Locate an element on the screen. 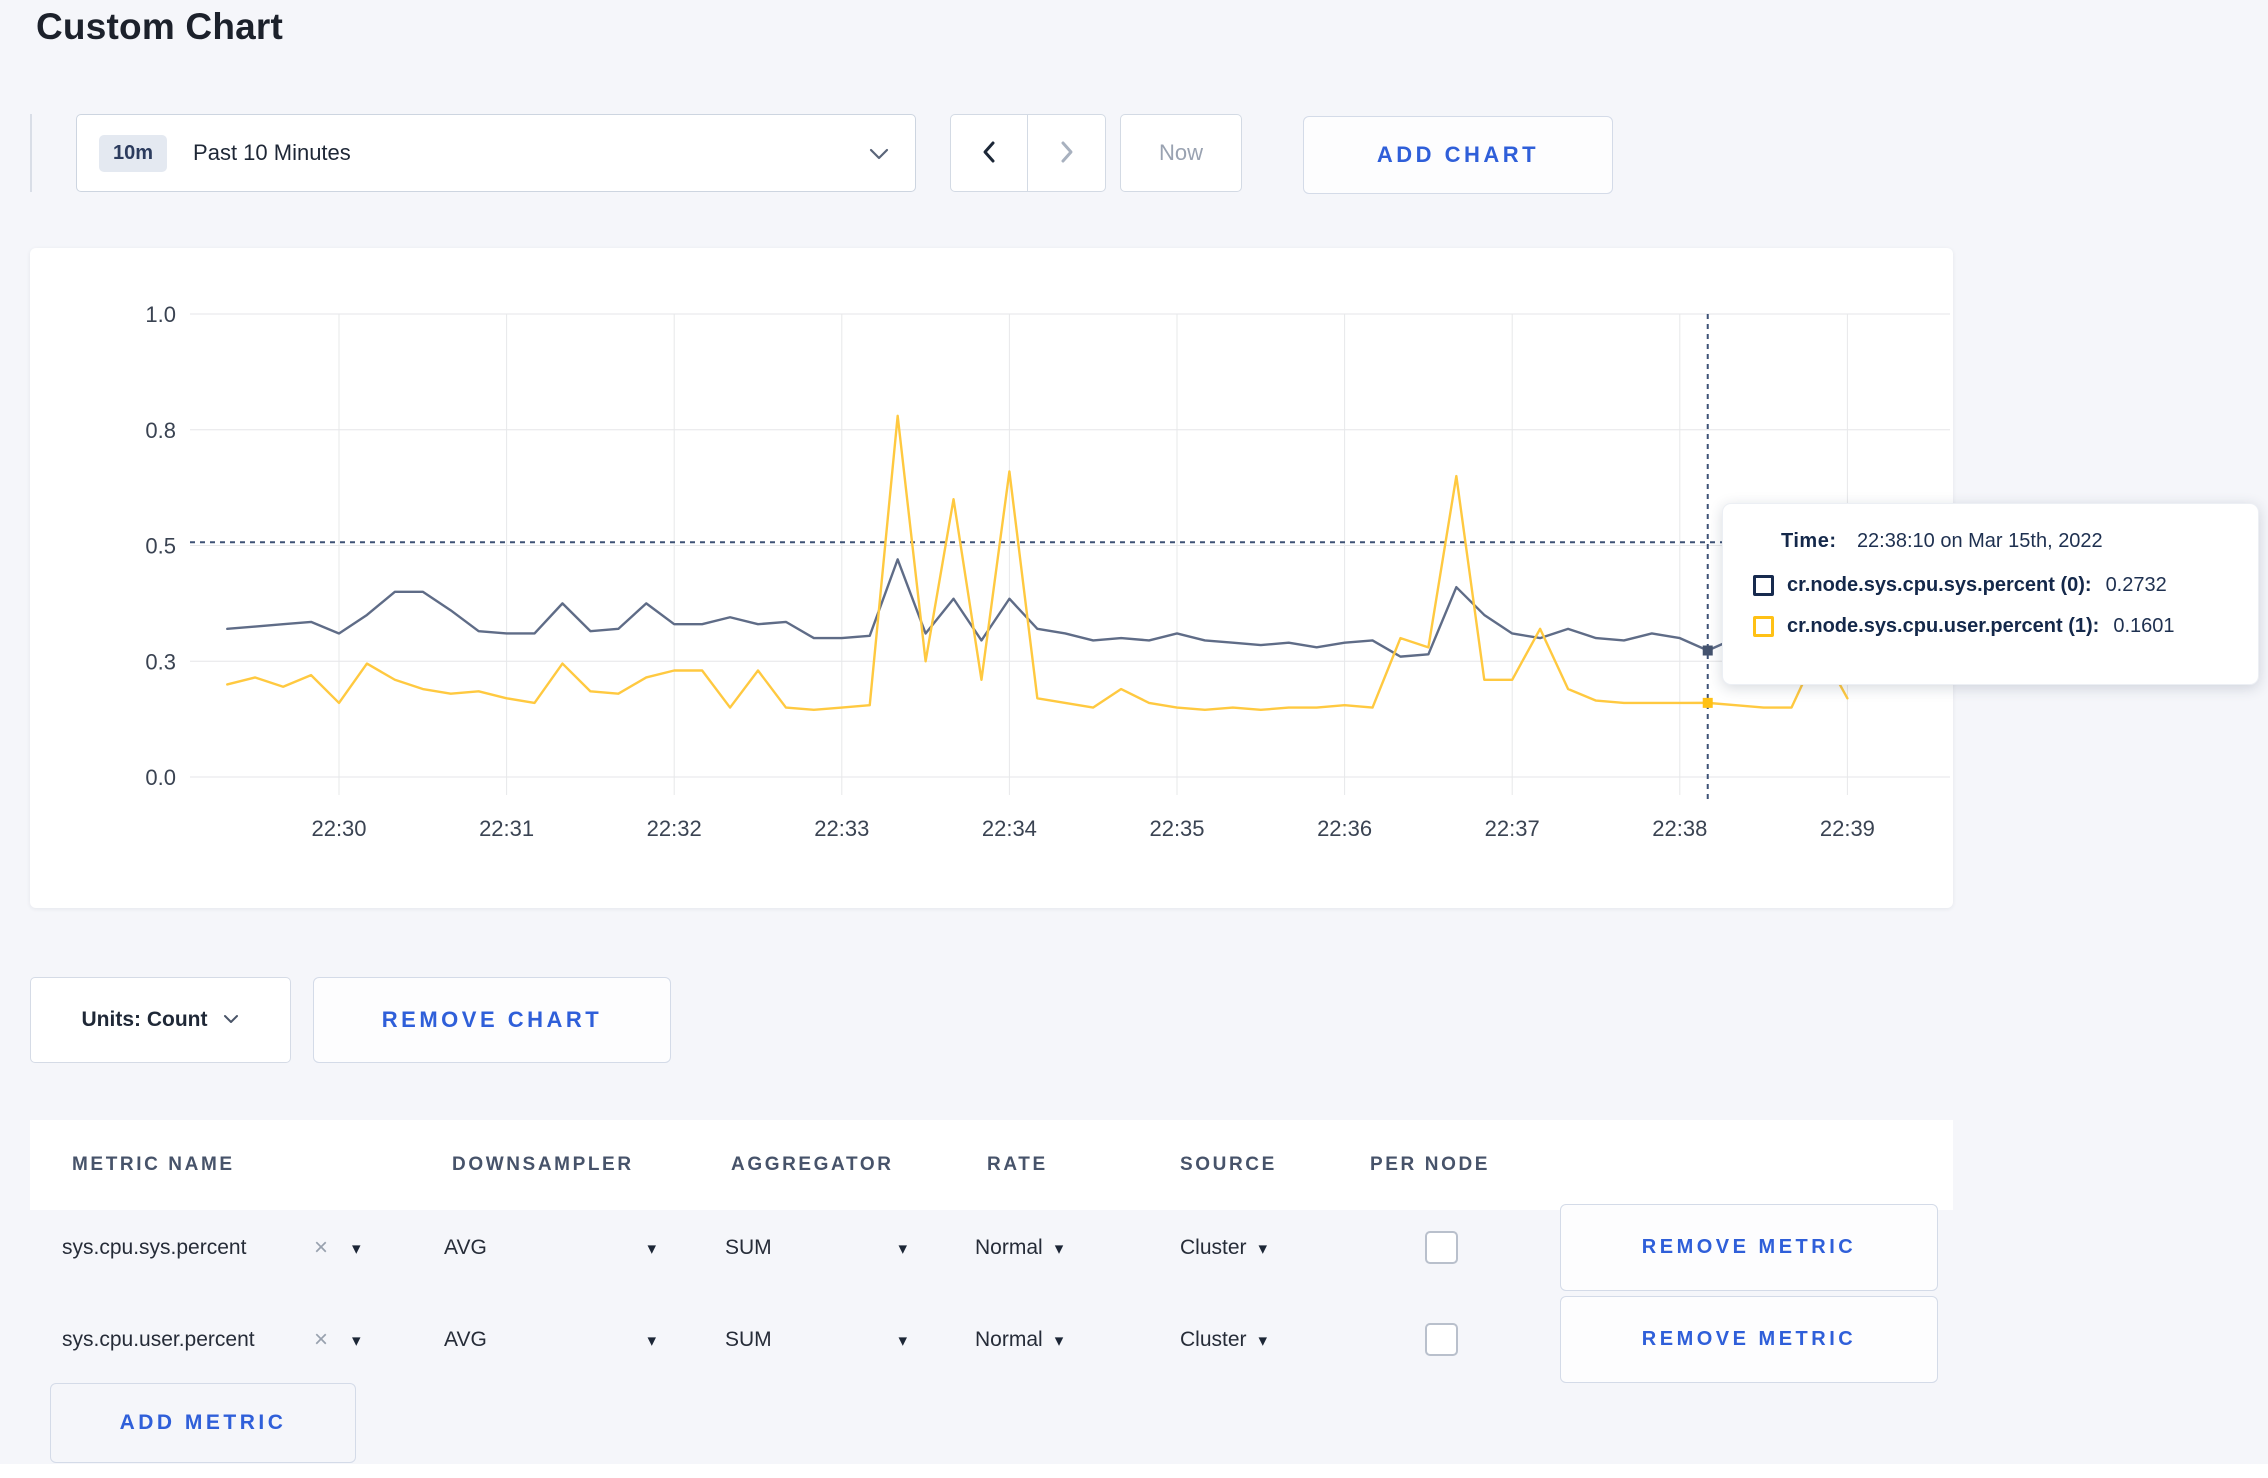 The height and width of the screenshot is (1478, 2268). page-title: Custom Chart is located at coordinates (160, 26).